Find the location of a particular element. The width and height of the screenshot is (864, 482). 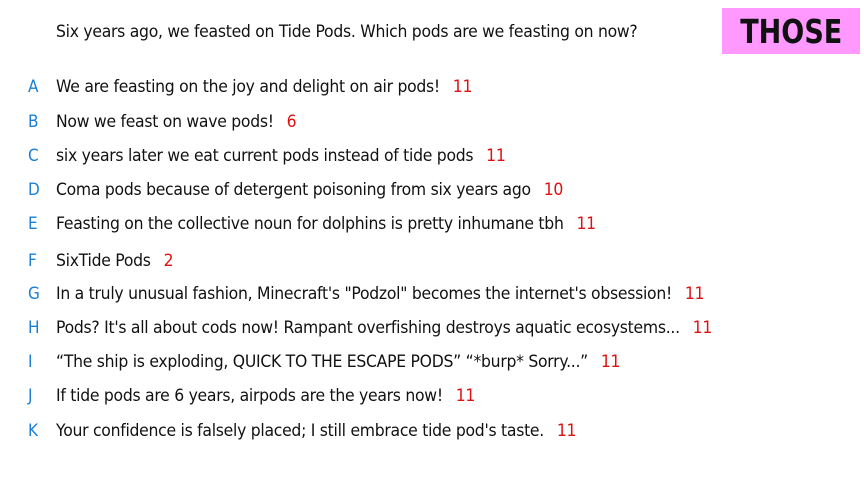

vote-count: 2 is located at coordinates (168, 261).